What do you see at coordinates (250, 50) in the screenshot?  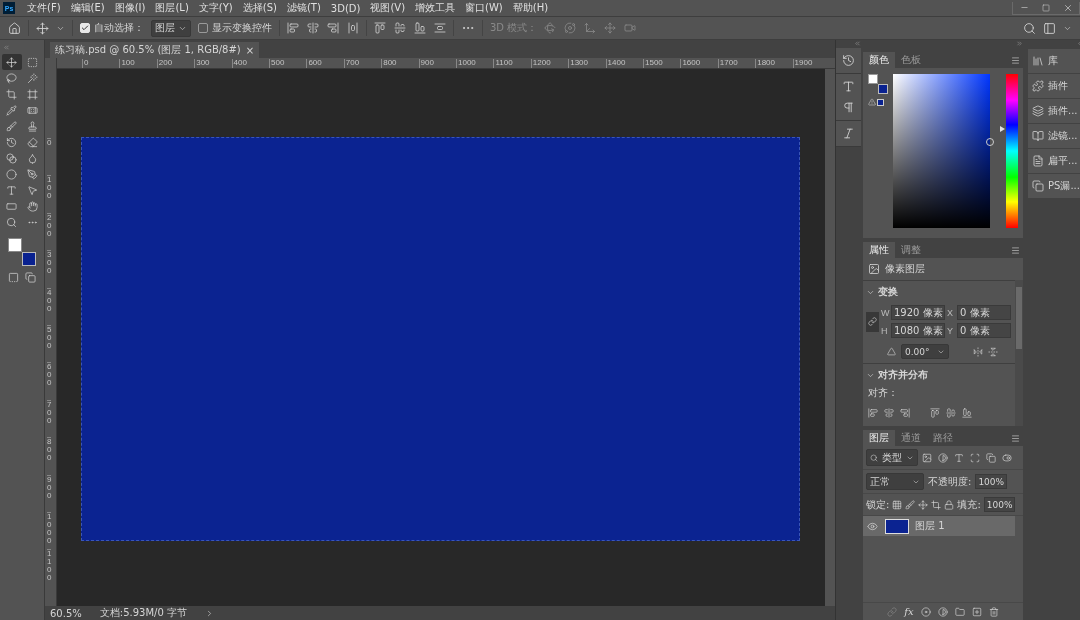 I see `close-icon: ×` at bounding box center [250, 50].